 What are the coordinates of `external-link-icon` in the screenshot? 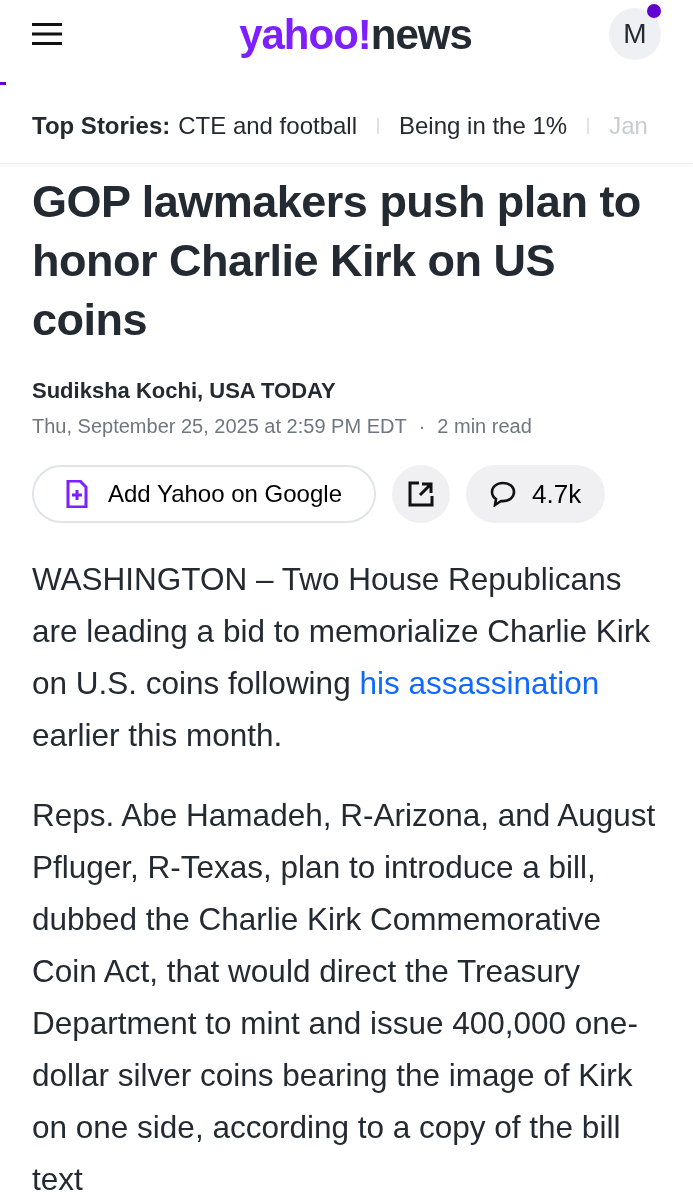 It's located at (421, 494).